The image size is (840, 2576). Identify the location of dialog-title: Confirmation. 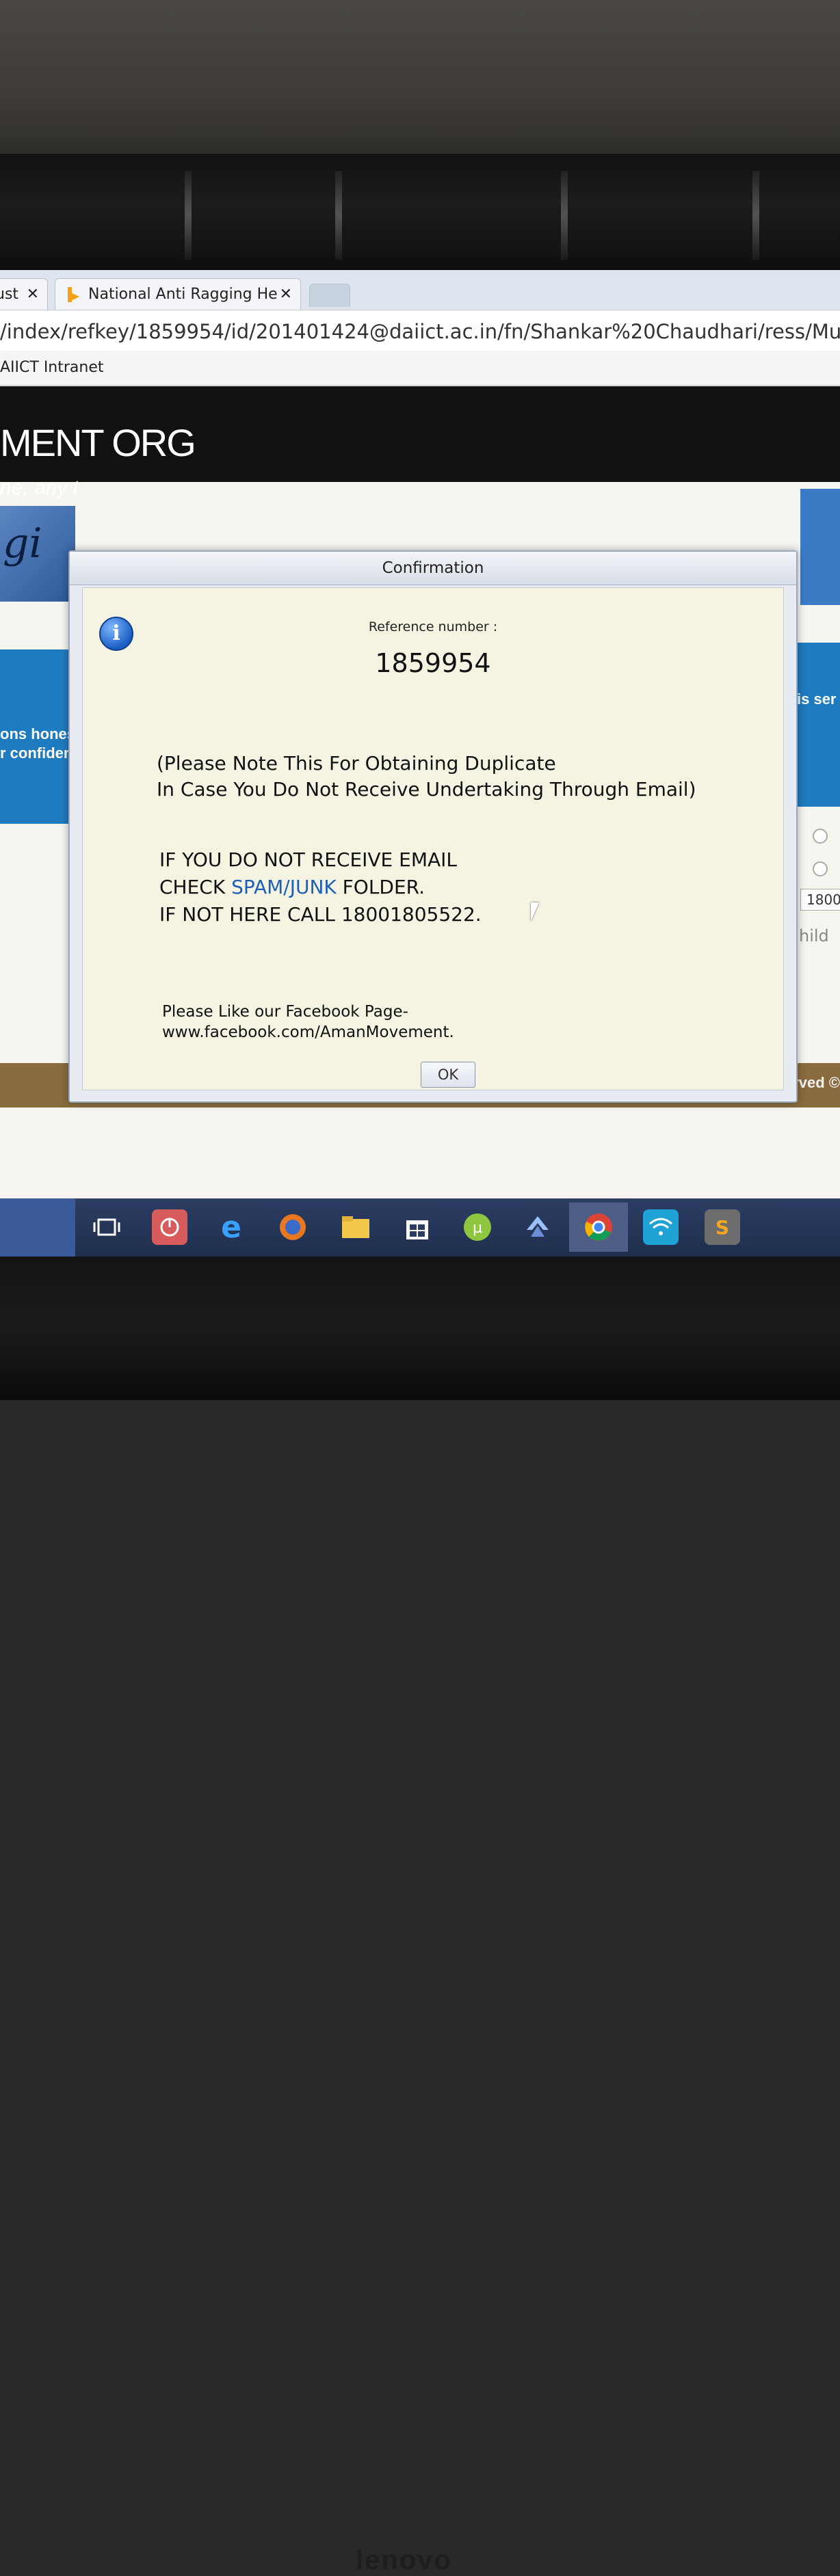
(433, 568).